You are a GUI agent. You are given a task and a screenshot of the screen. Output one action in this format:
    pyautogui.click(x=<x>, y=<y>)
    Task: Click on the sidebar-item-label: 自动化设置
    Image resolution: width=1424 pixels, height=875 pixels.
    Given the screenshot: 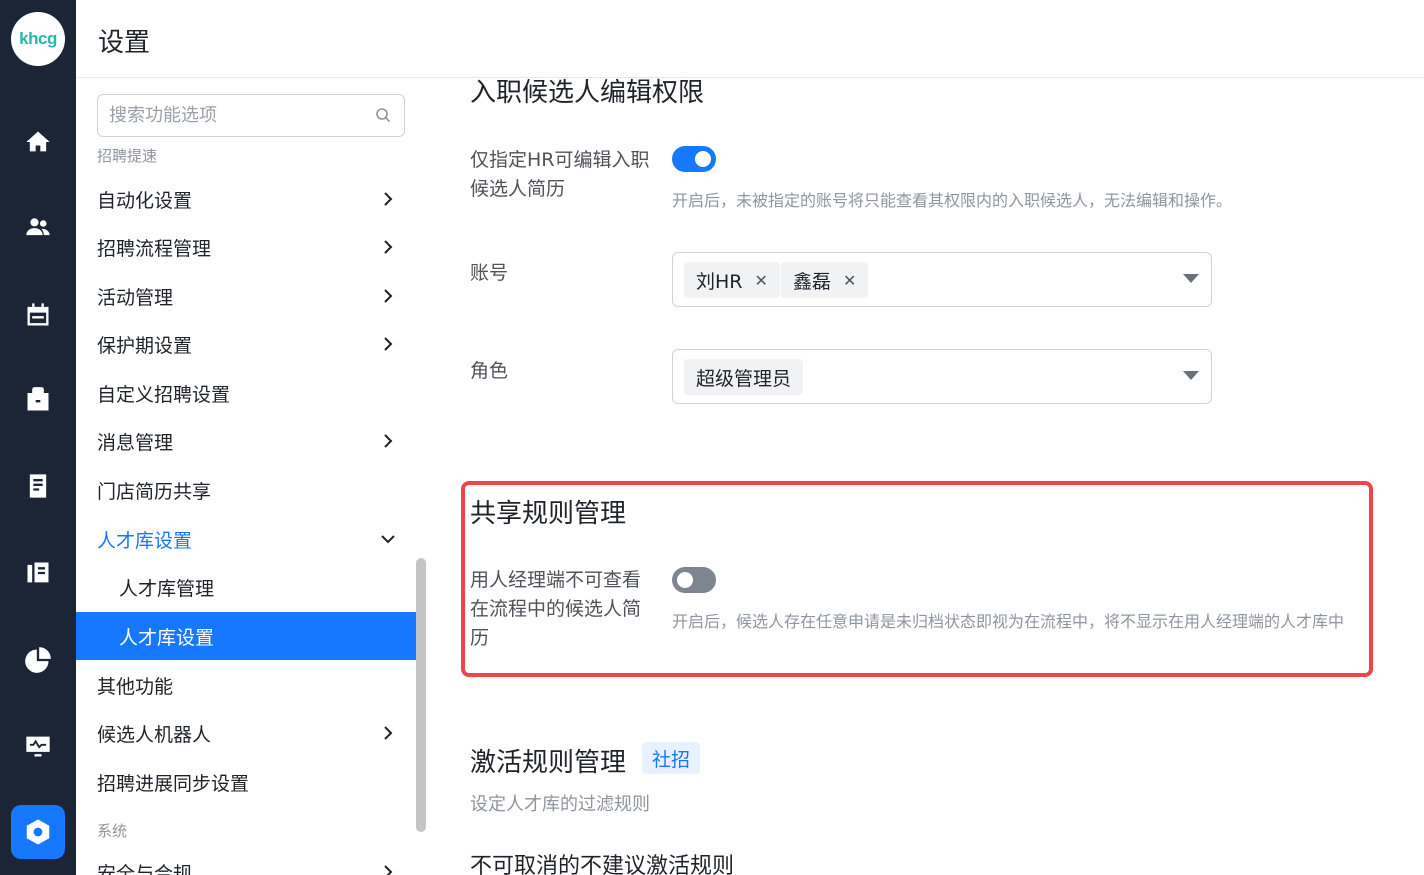 What is the action you would take?
    pyautogui.click(x=145, y=200)
    